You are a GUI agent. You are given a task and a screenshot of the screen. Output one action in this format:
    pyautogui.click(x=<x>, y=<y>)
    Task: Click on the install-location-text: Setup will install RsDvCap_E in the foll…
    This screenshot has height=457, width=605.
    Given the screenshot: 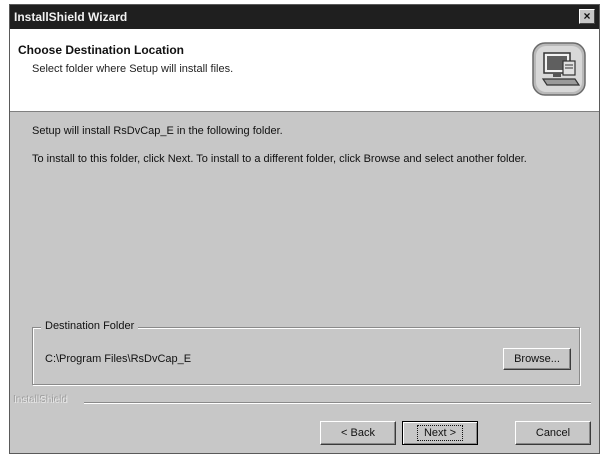 What is the action you would take?
    pyautogui.click(x=157, y=131)
    